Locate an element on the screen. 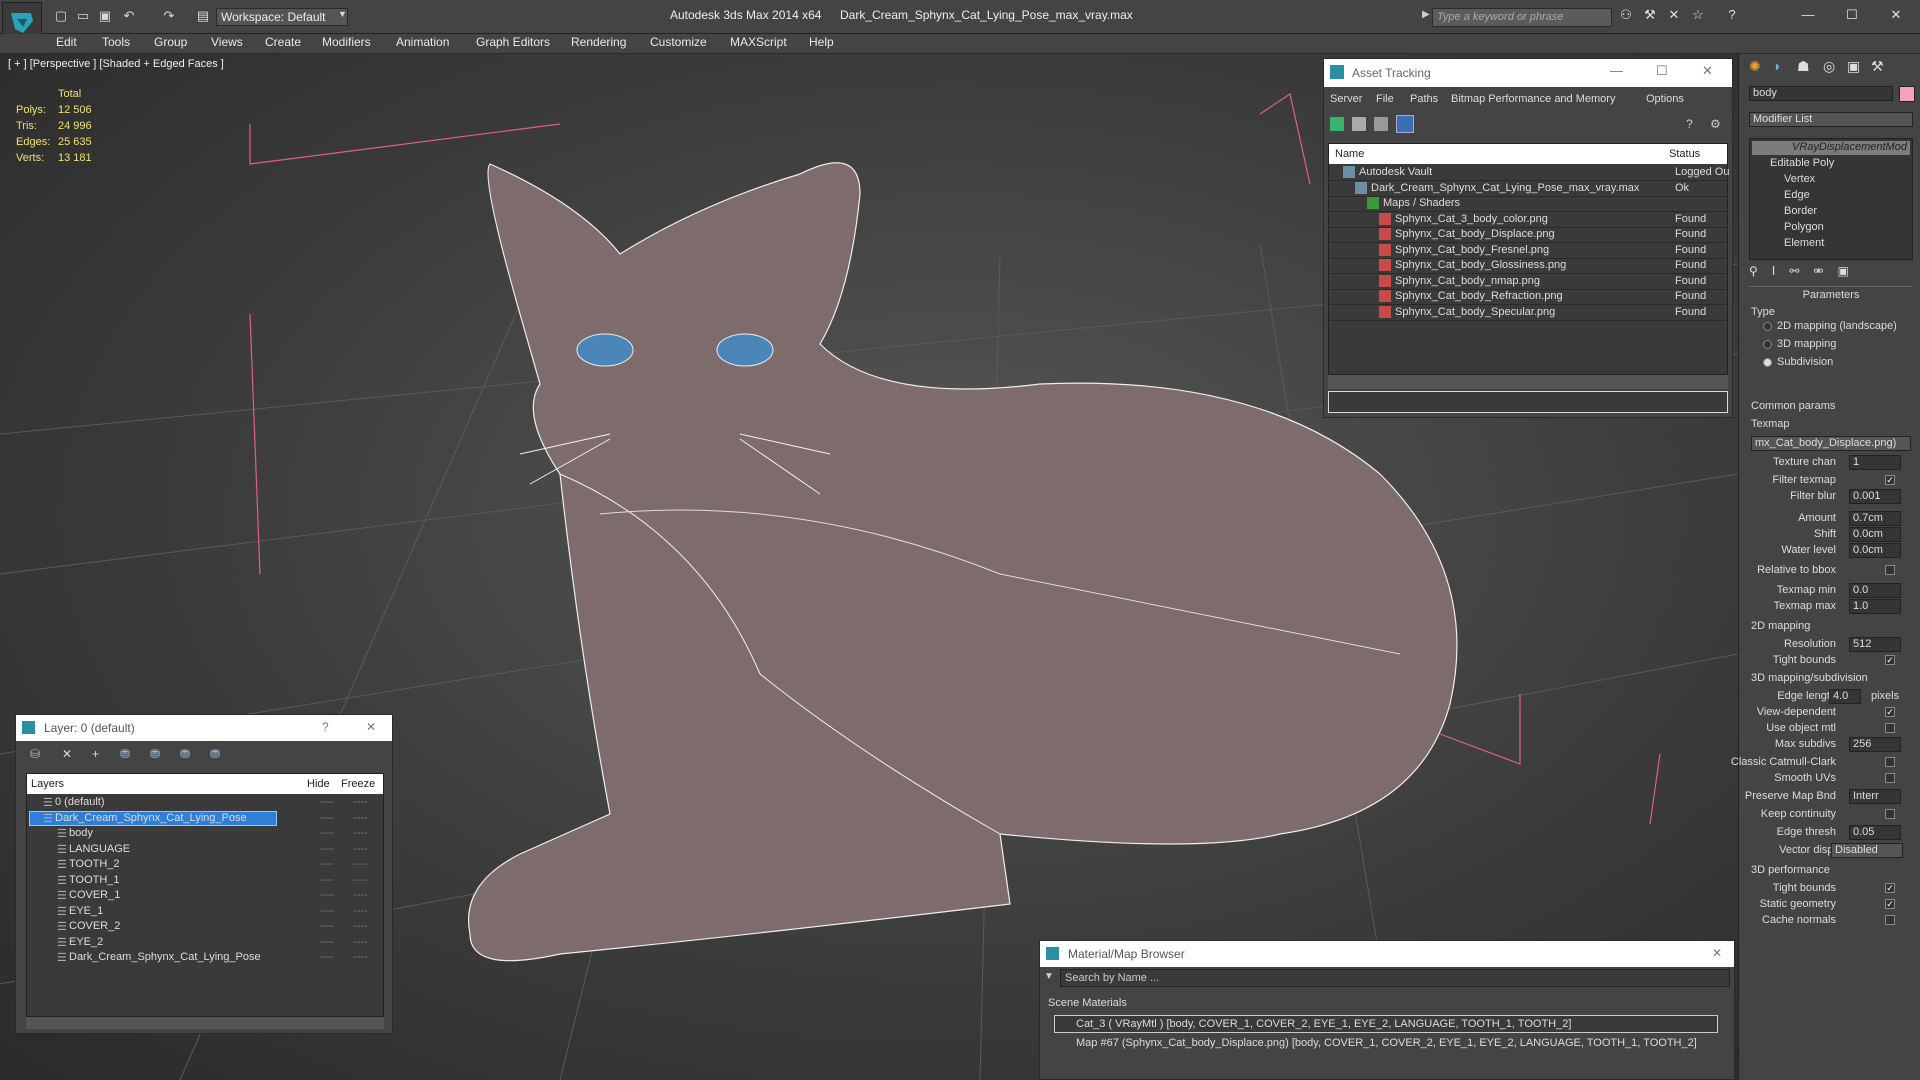 This screenshot has height=1080, width=1920. list-view-icon is located at coordinates (1359, 124).